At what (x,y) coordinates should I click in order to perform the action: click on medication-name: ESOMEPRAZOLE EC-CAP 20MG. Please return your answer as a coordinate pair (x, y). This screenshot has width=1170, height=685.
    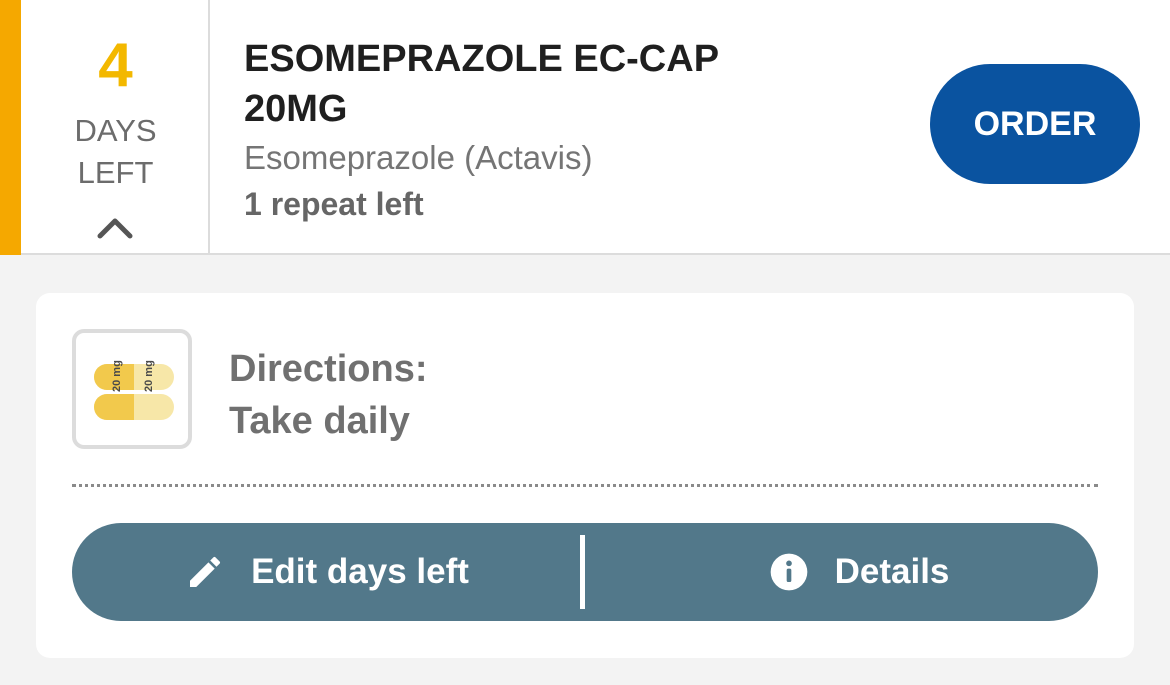
    Looking at the image, I should click on (524, 84).